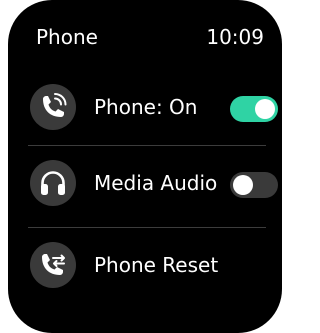 The width and height of the screenshot is (320, 333). I want to click on page-title: Phone, so click(67, 37).